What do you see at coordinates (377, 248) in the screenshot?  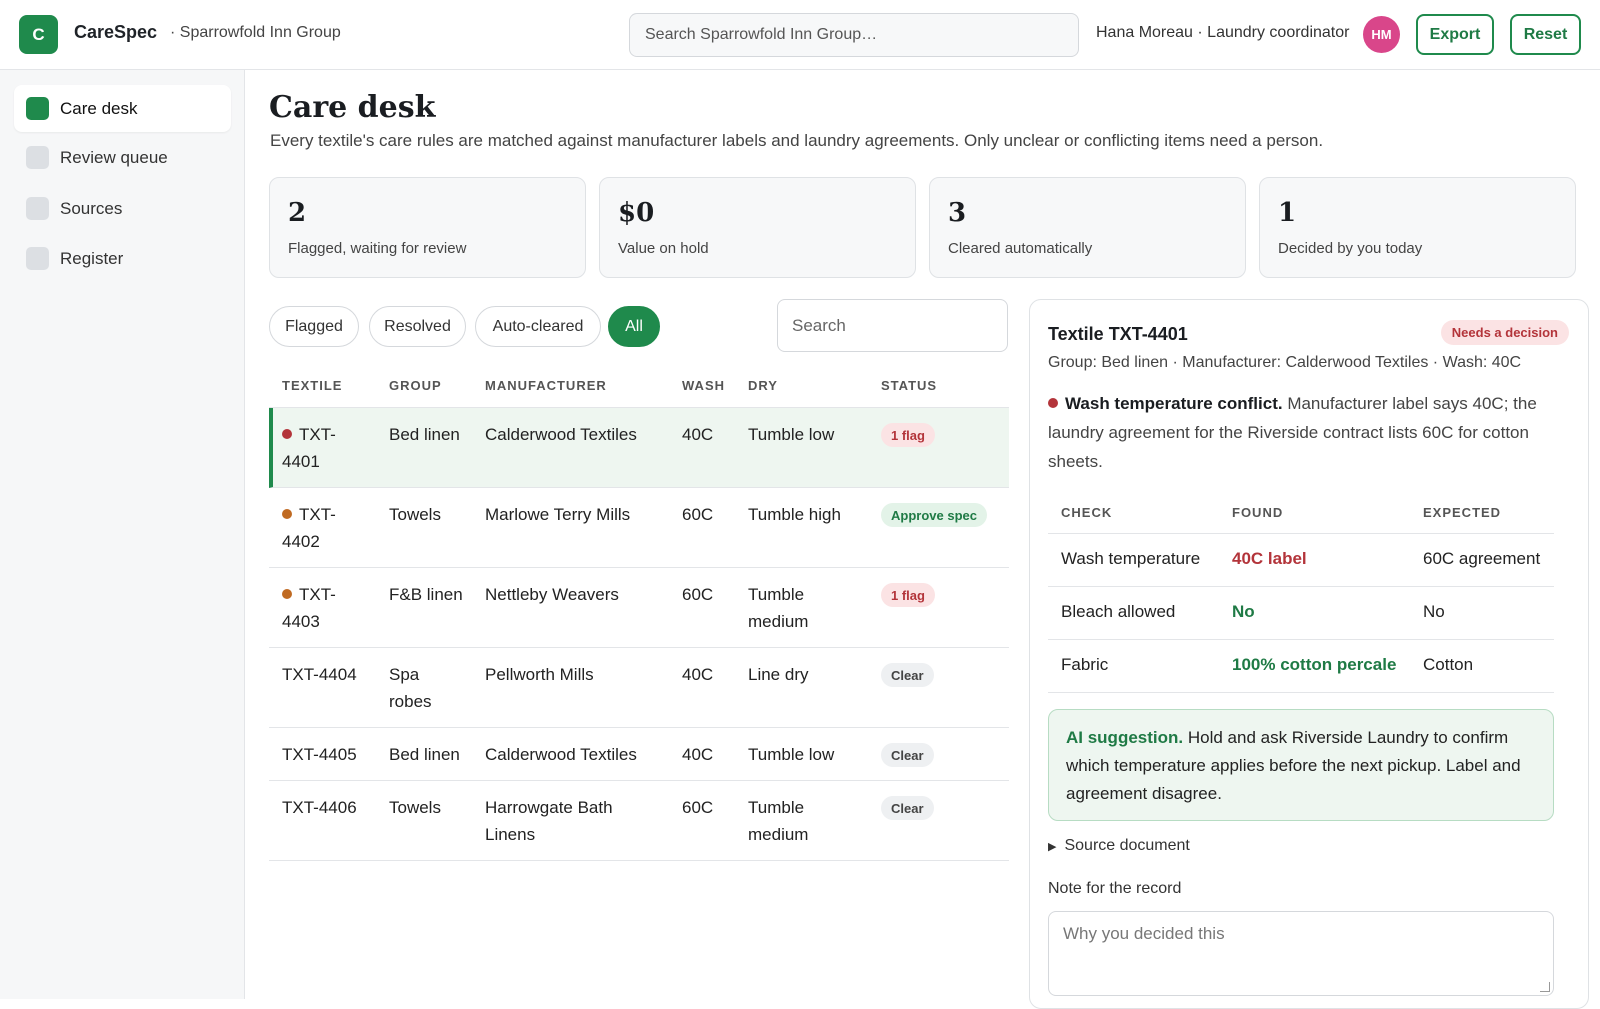 I see `stat-label: Flagged, waiting for review` at bounding box center [377, 248].